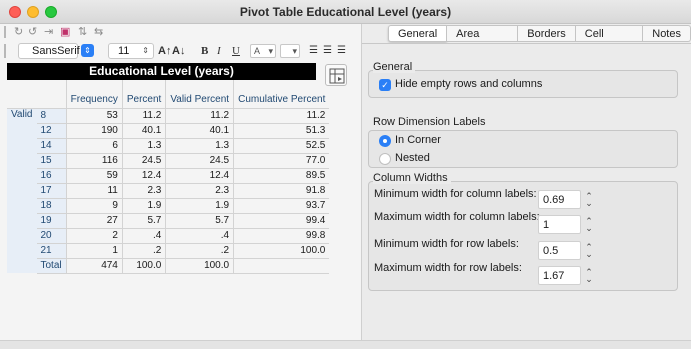 The height and width of the screenshot is (349, 691). I want to click on cell-valid-percent: 12.4, so click(199, 175).